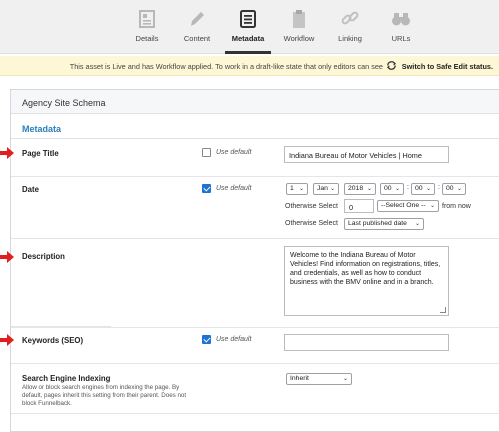 The height and width of the screenshot is (432, 499). What do you see at coordinates (234, 339) in the screenshot?
I see `keywords-use-default-label: Use default` at bounding box center [234, 339].